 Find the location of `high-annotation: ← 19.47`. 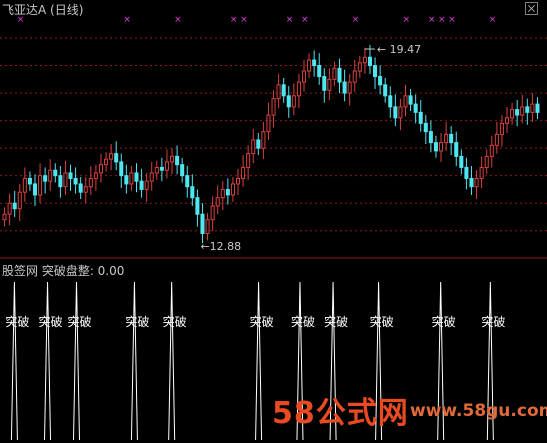

high-annotation: ← 19.47 is located at coordinates (399, 49).